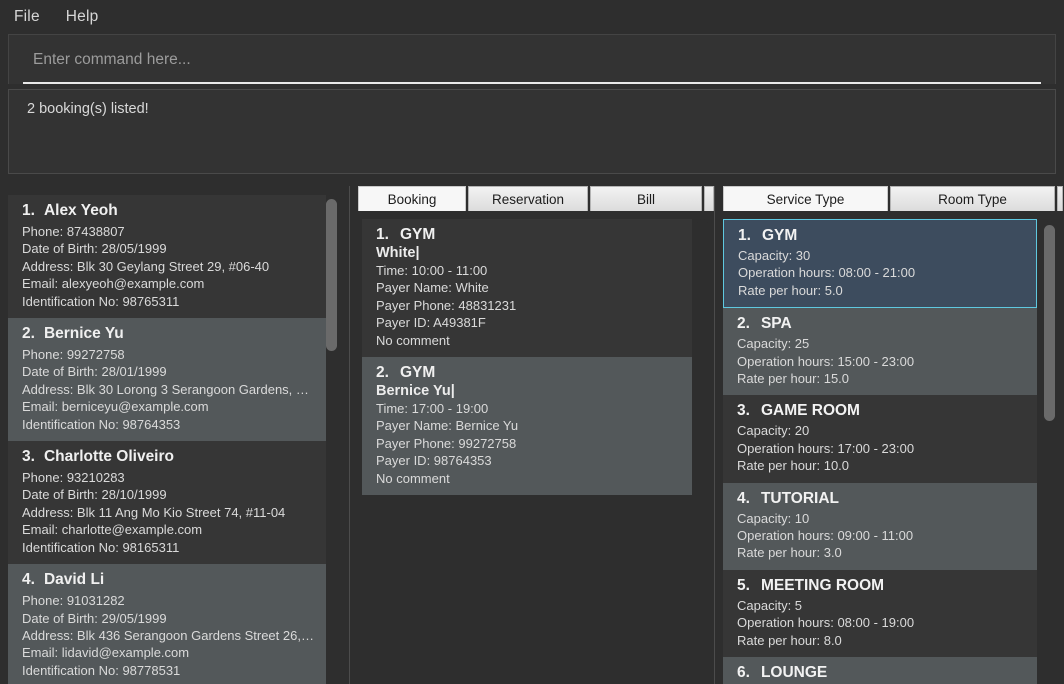 The width and height of the screenshot is (1064, 684). Describe the element at coordinates (805, 198) in the screenshot. I see `tab-service-type: Service Type` at that location.